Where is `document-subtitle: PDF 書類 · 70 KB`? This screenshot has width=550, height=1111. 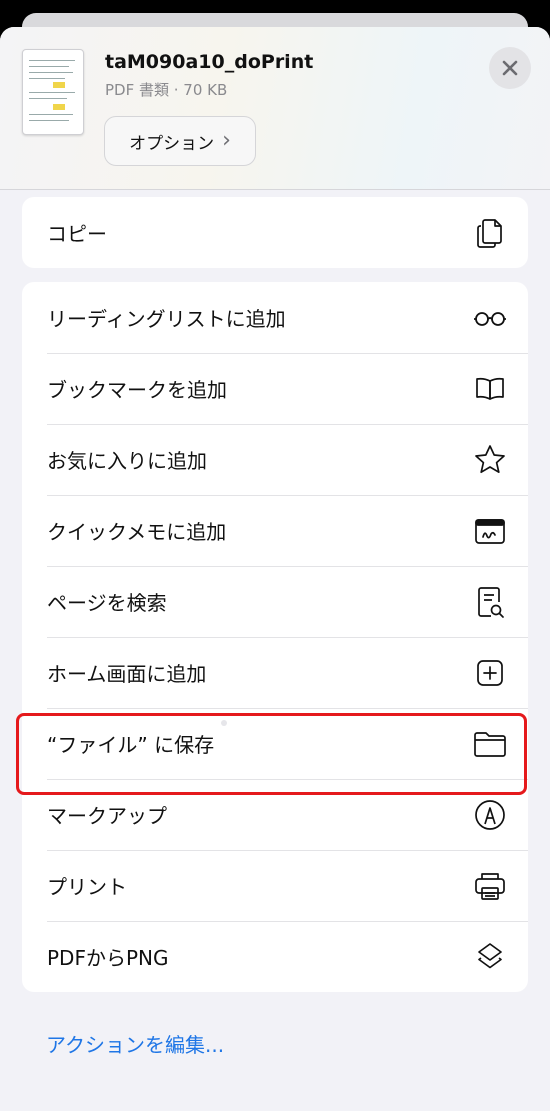
document-subtitle: PDF 書類 · 70 KB is located at coordinates (166, 90).